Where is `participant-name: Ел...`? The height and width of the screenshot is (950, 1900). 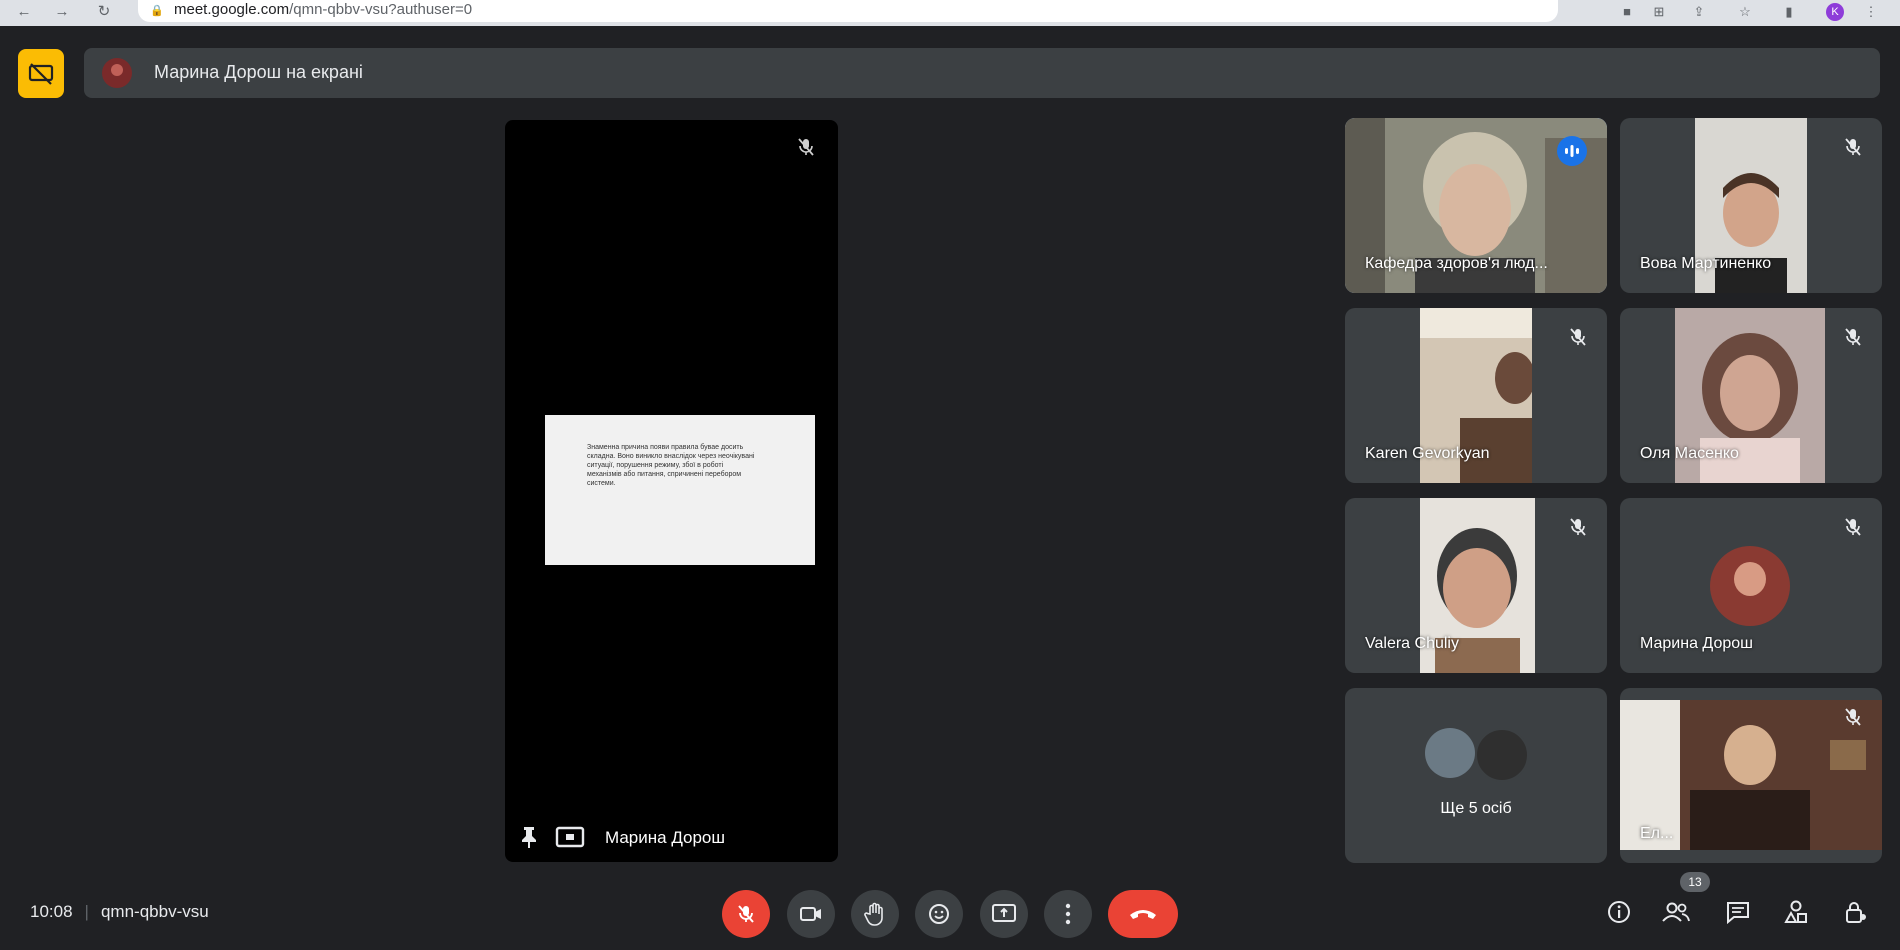 participant-name: Ел... is located at coordinates (1657, 833).